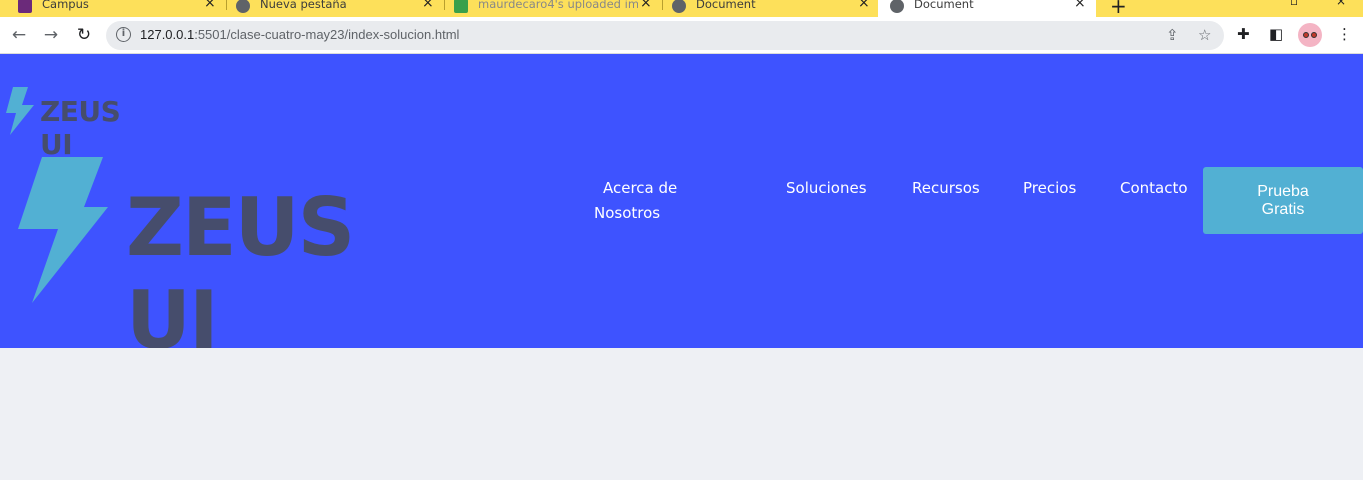 Image resolution: width=1363 pixels, height=480 pixels. Describe the element at coordinates (123, 34) in the screenshot. I see `site-info-icon: i` at that location.